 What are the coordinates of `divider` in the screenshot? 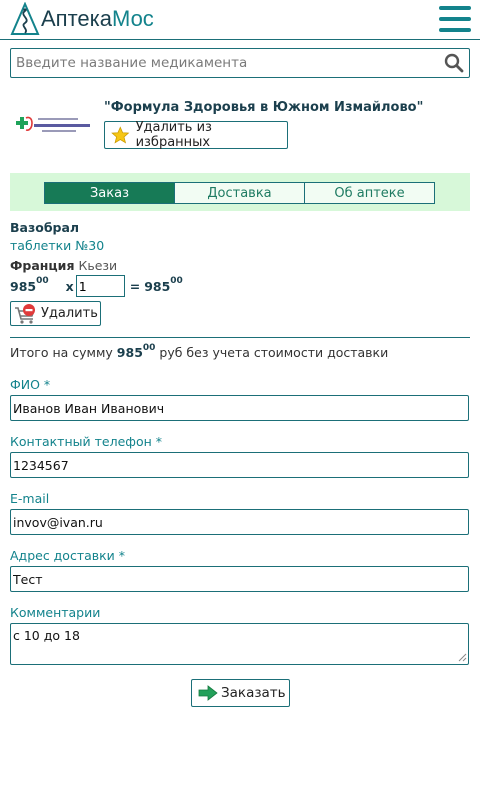 It's located at (240, 337).